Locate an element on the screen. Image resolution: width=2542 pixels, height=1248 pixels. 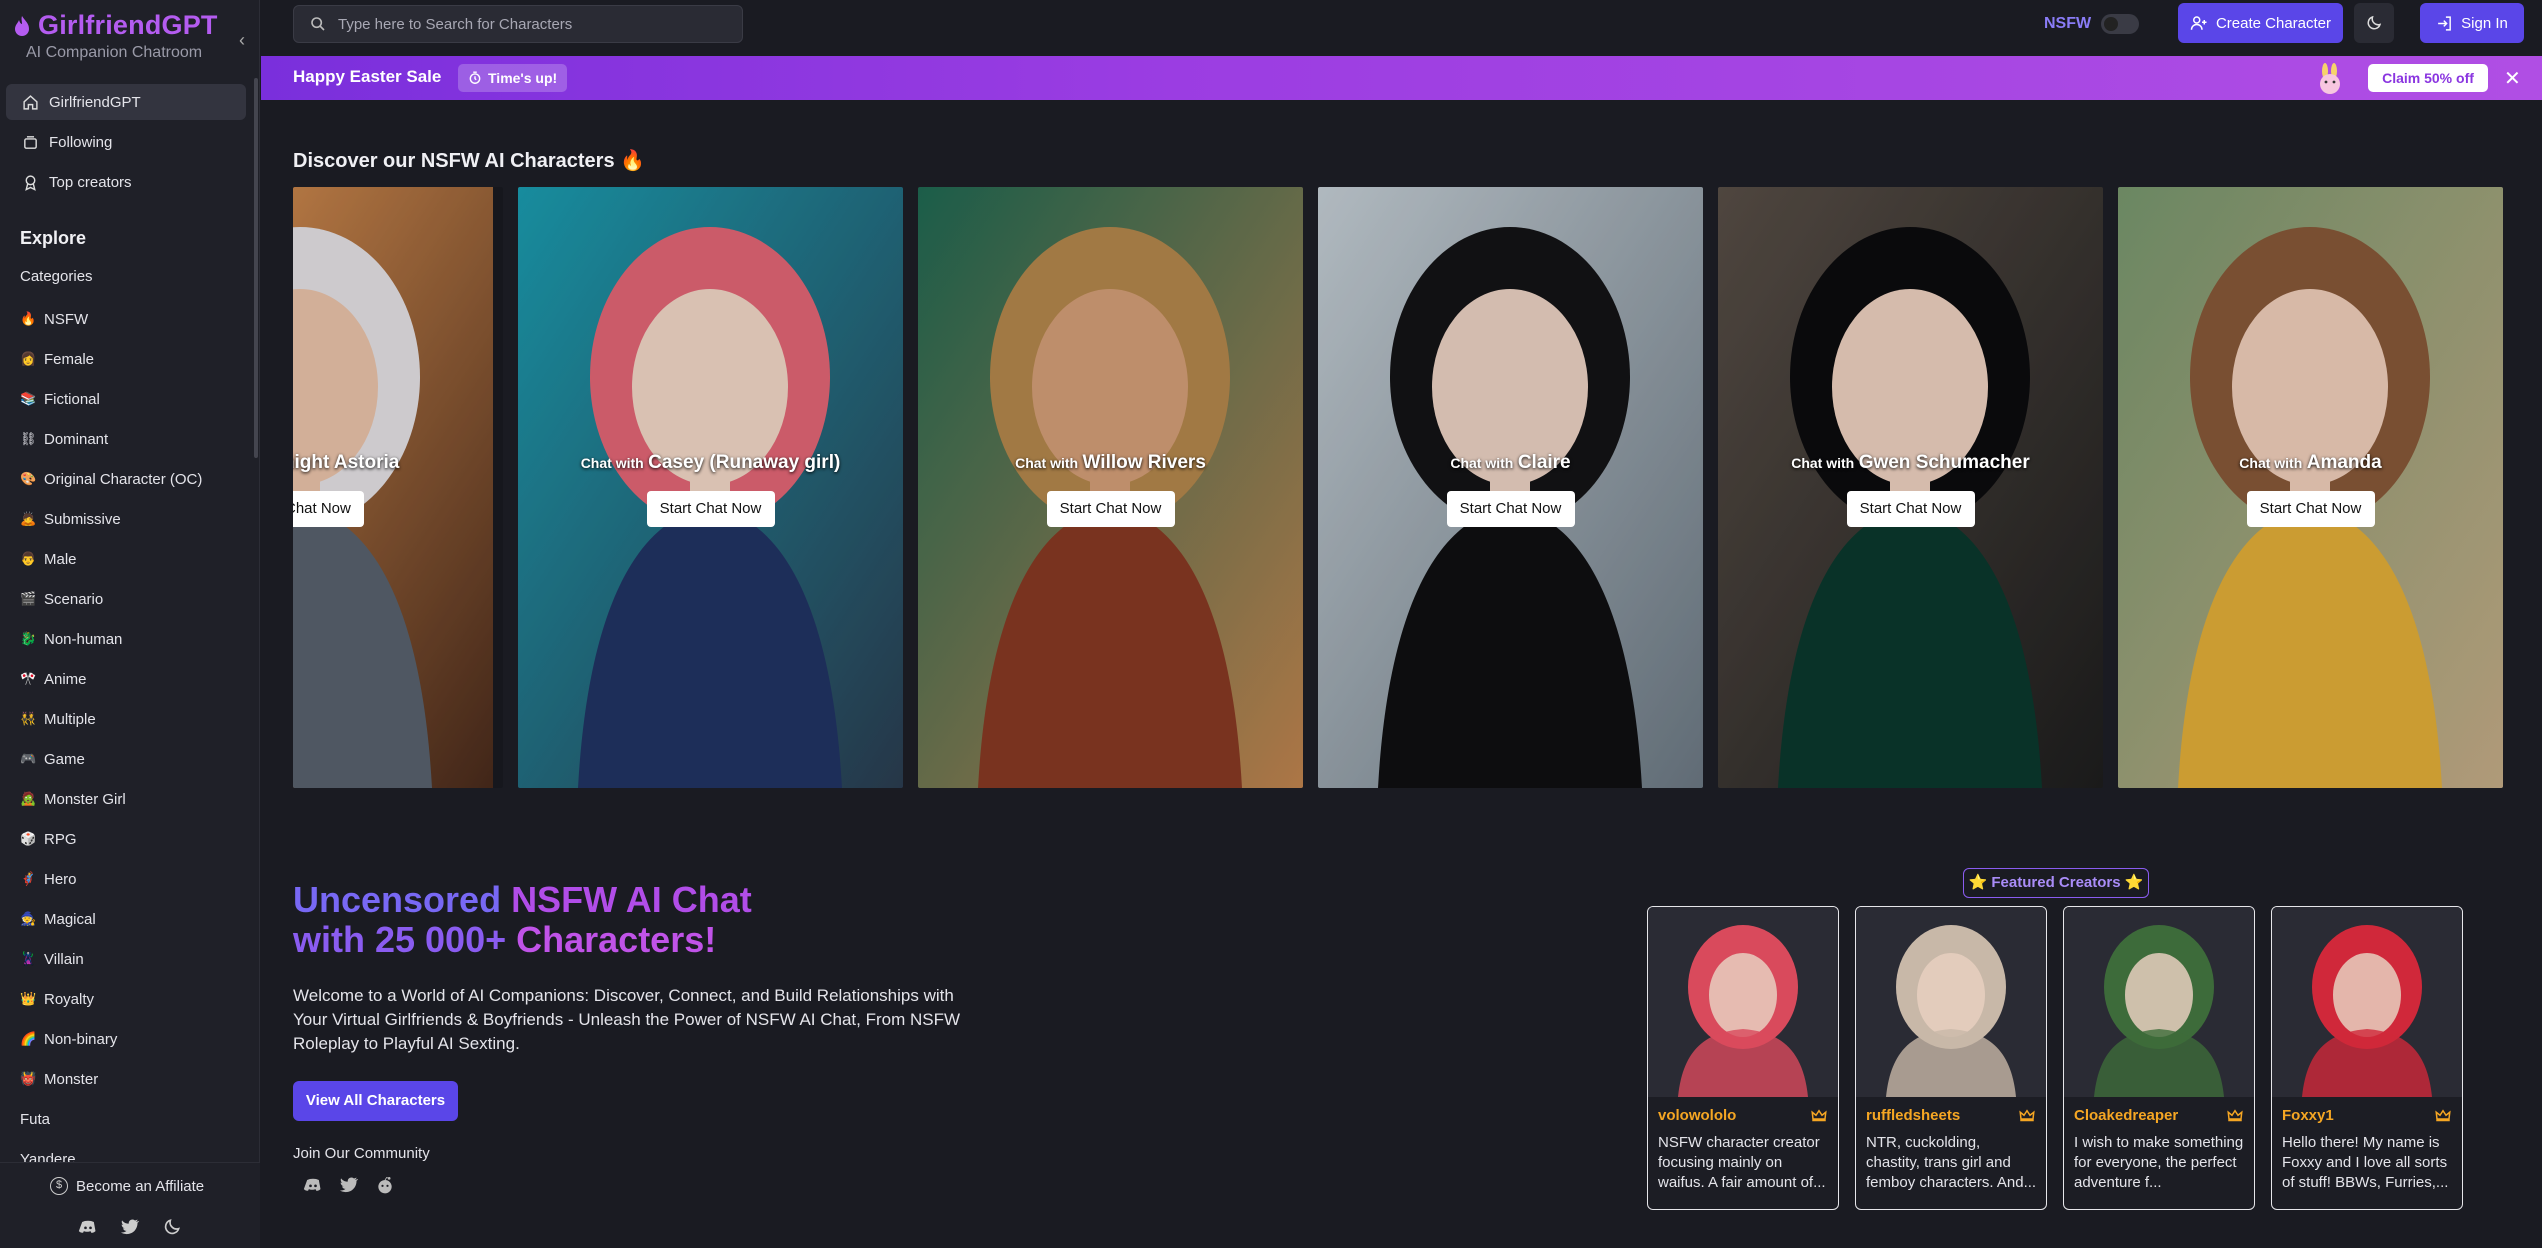
characters-section-title: Discover our NSFW AI Characters 🔥 is located at coordinates (469, 161).